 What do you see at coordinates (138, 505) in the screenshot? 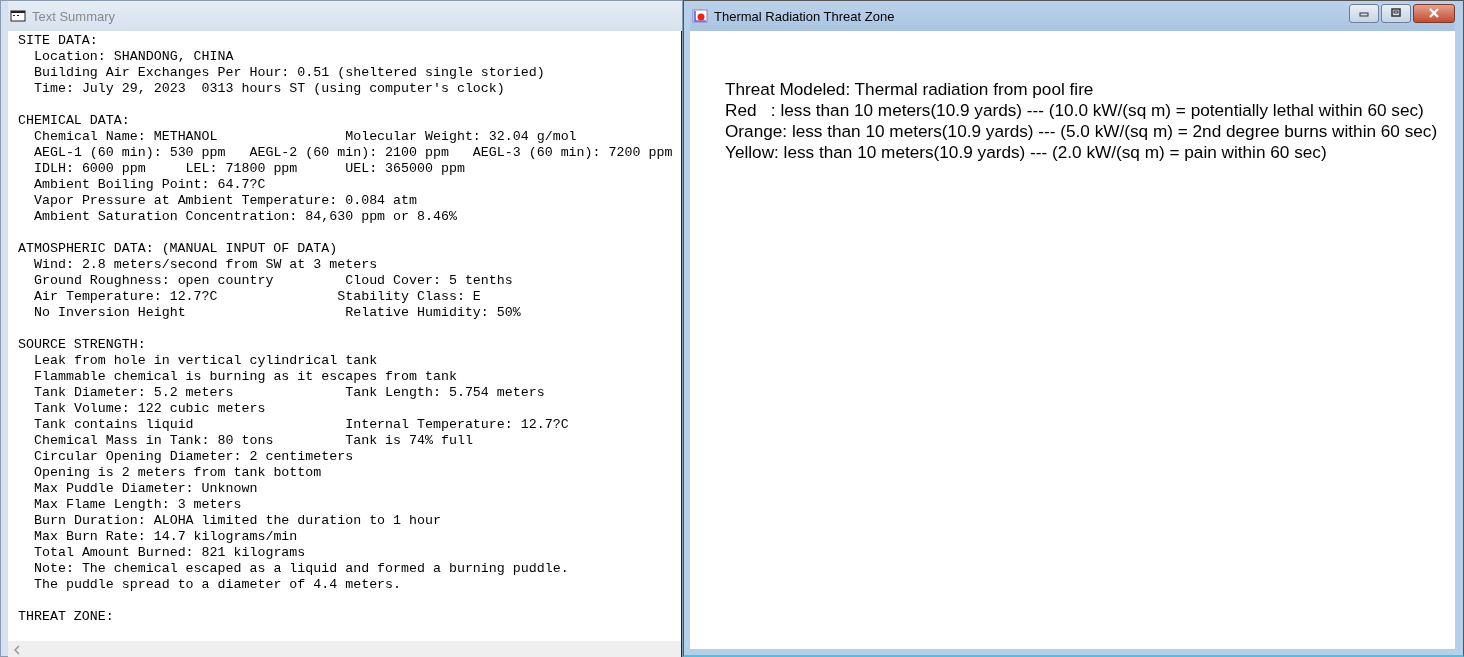
I see `summary-line: Max Flame Length: 3 meters` at bounding box center [138, 505].